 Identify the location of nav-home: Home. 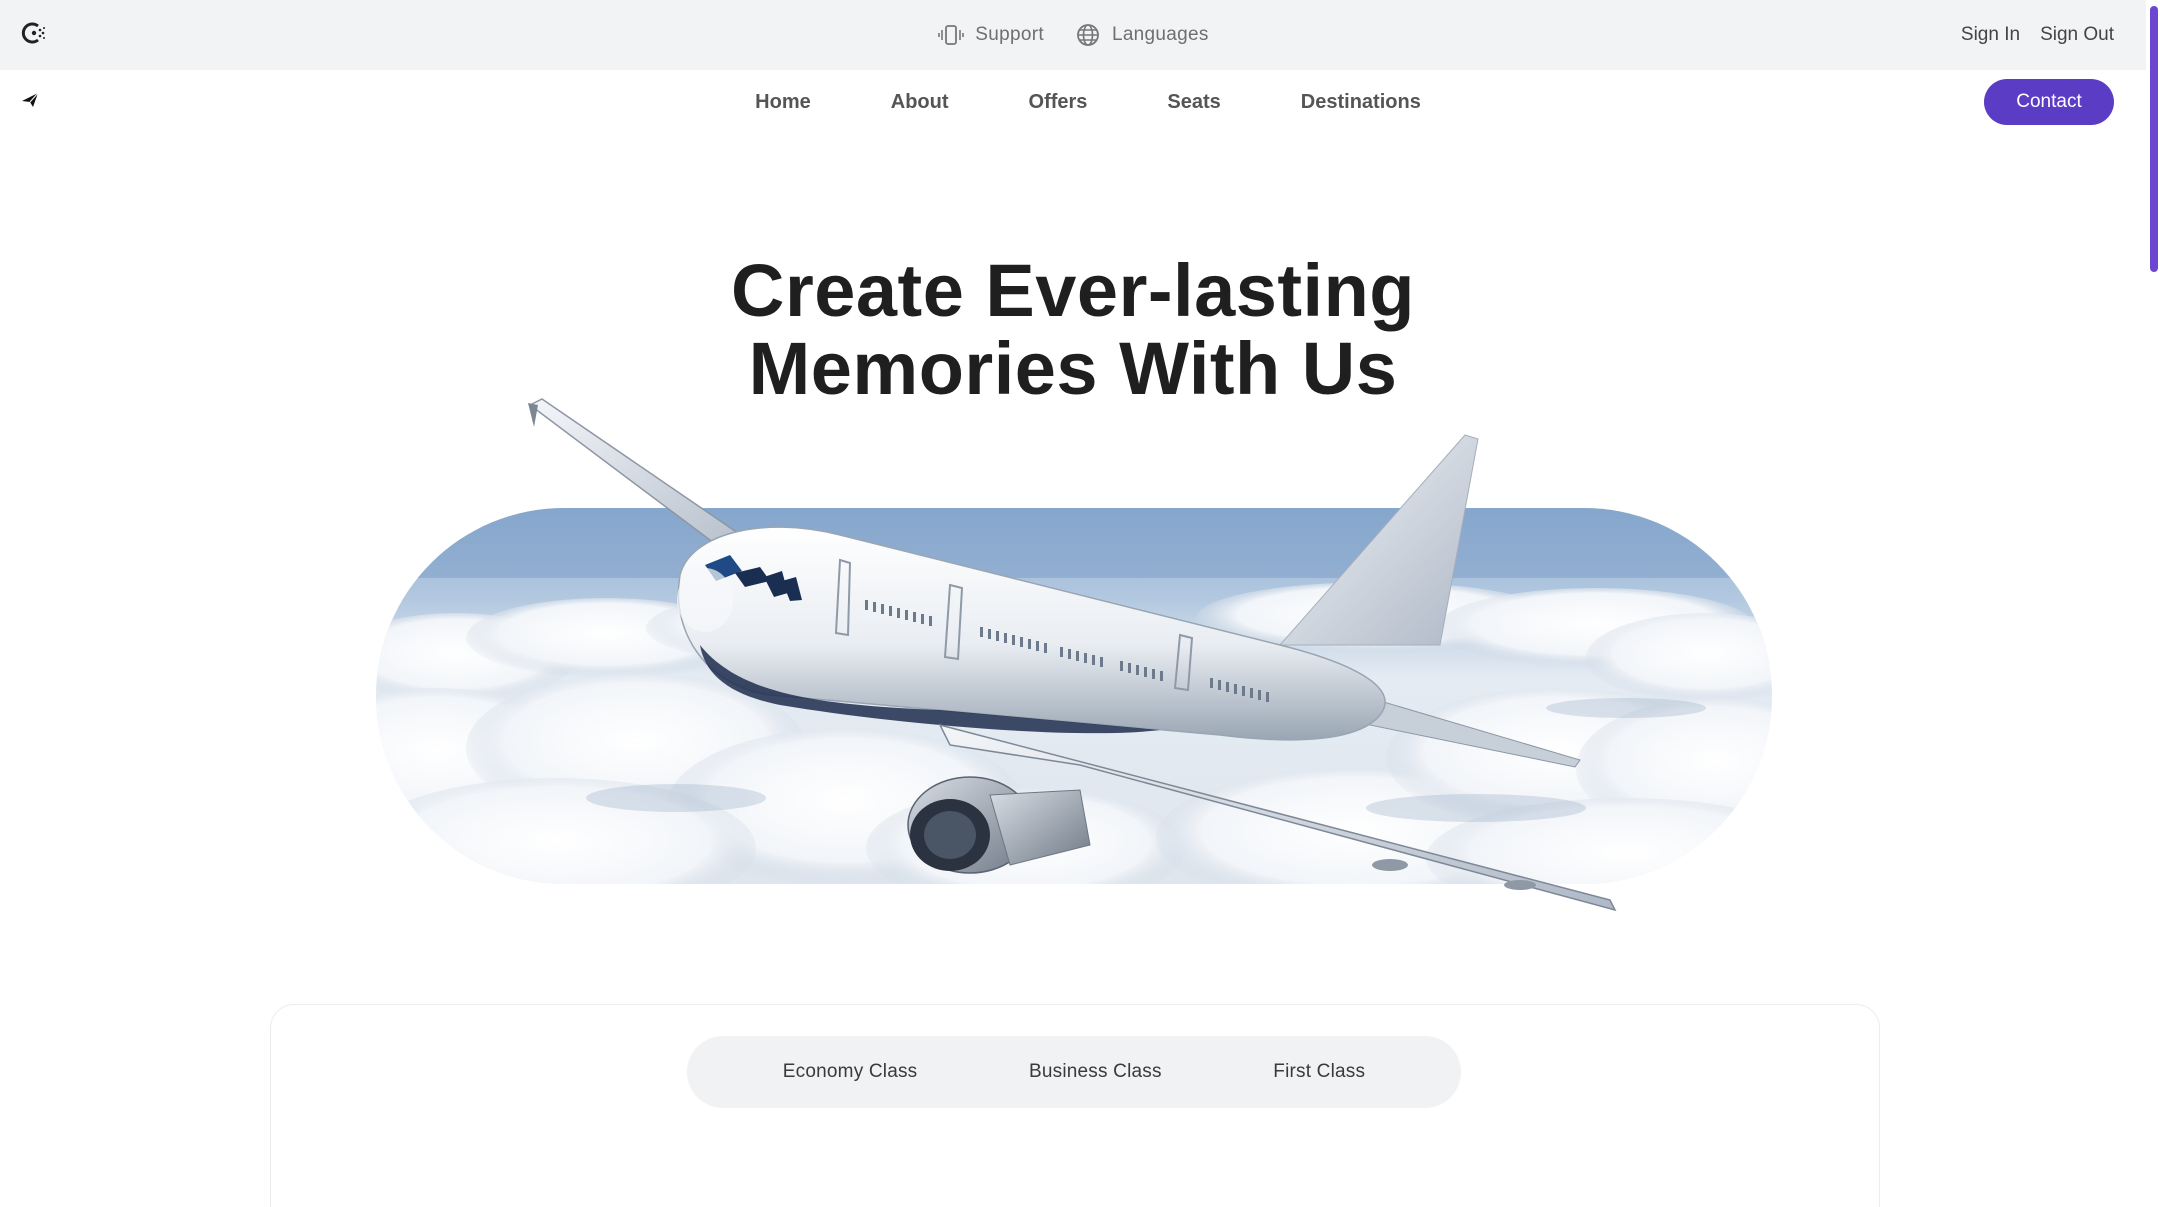
(783, 102).